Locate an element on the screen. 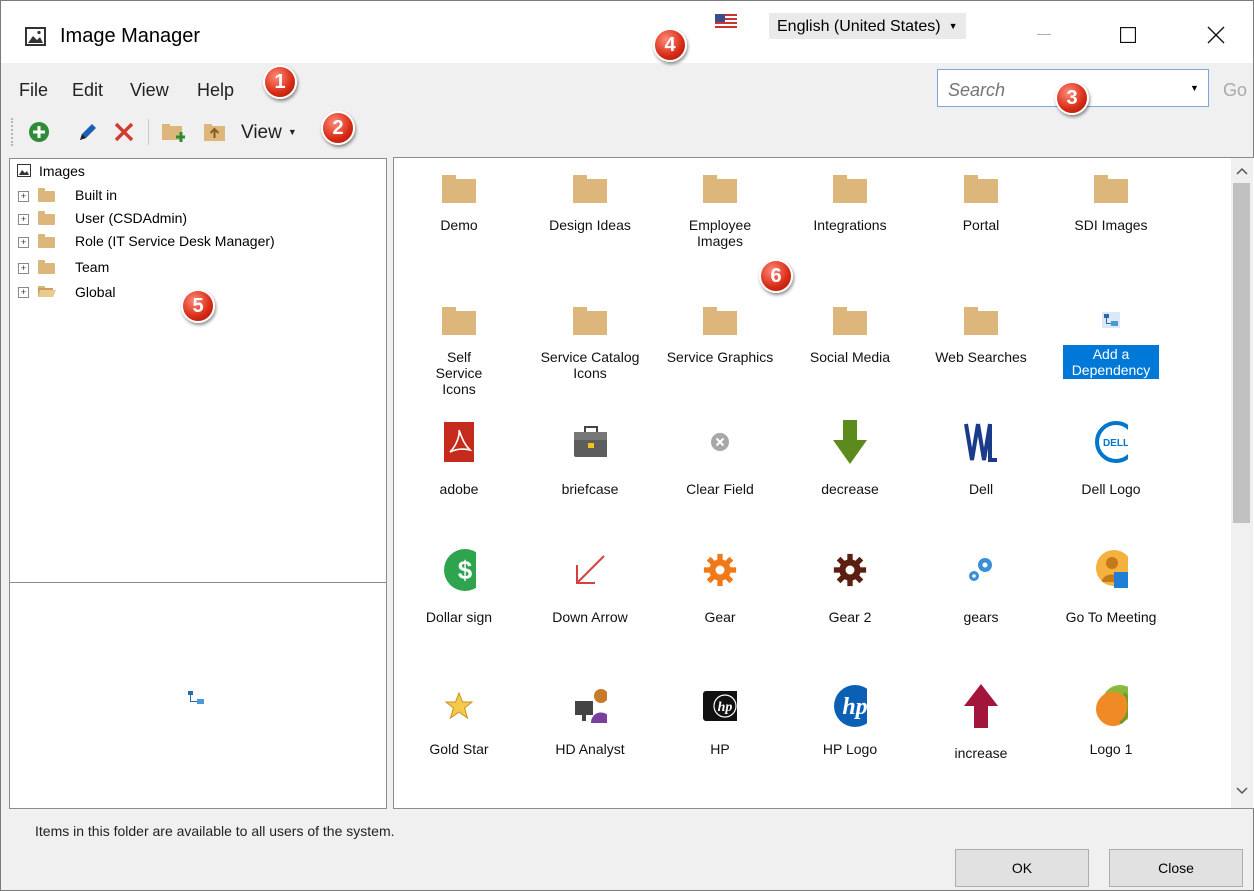  minimize-button is located at coordinates (1044, 35).